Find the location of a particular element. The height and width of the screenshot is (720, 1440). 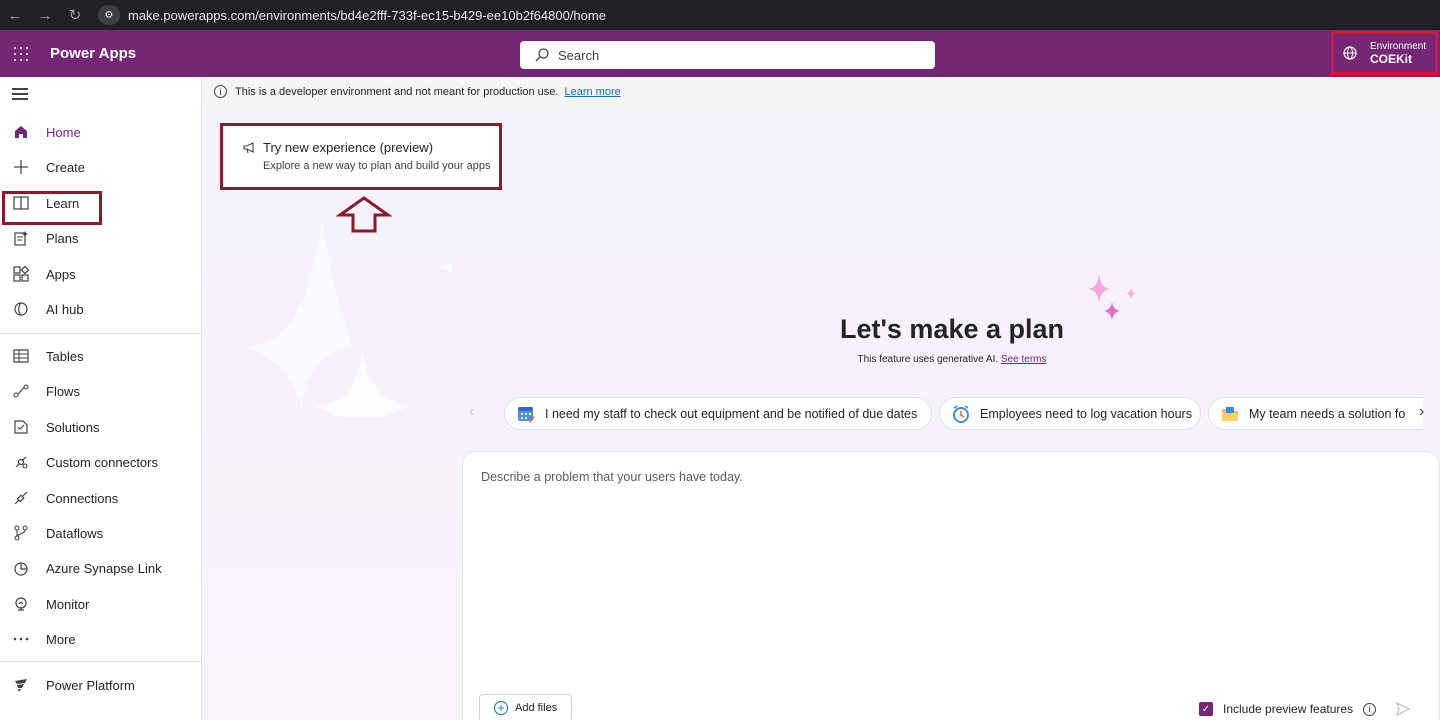

sidebar-item-label: Apps is located at coordinates (61, 274).